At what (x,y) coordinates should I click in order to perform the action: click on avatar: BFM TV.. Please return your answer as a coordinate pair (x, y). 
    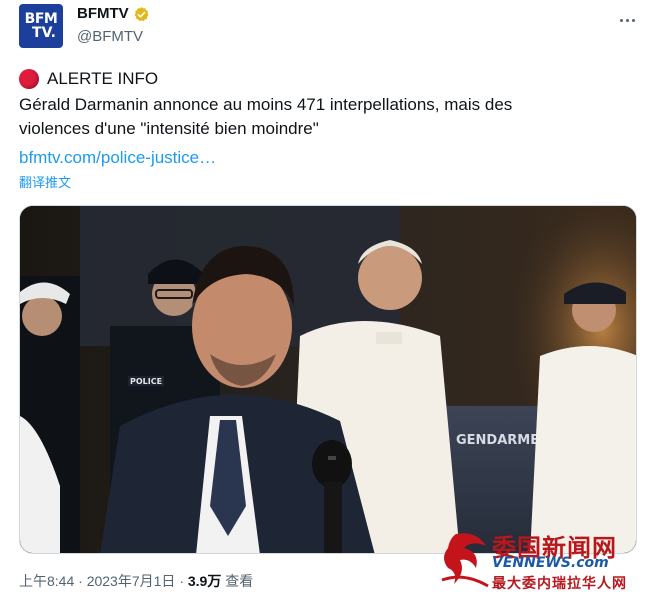
    Looking at the image, I should click on (41, 26).